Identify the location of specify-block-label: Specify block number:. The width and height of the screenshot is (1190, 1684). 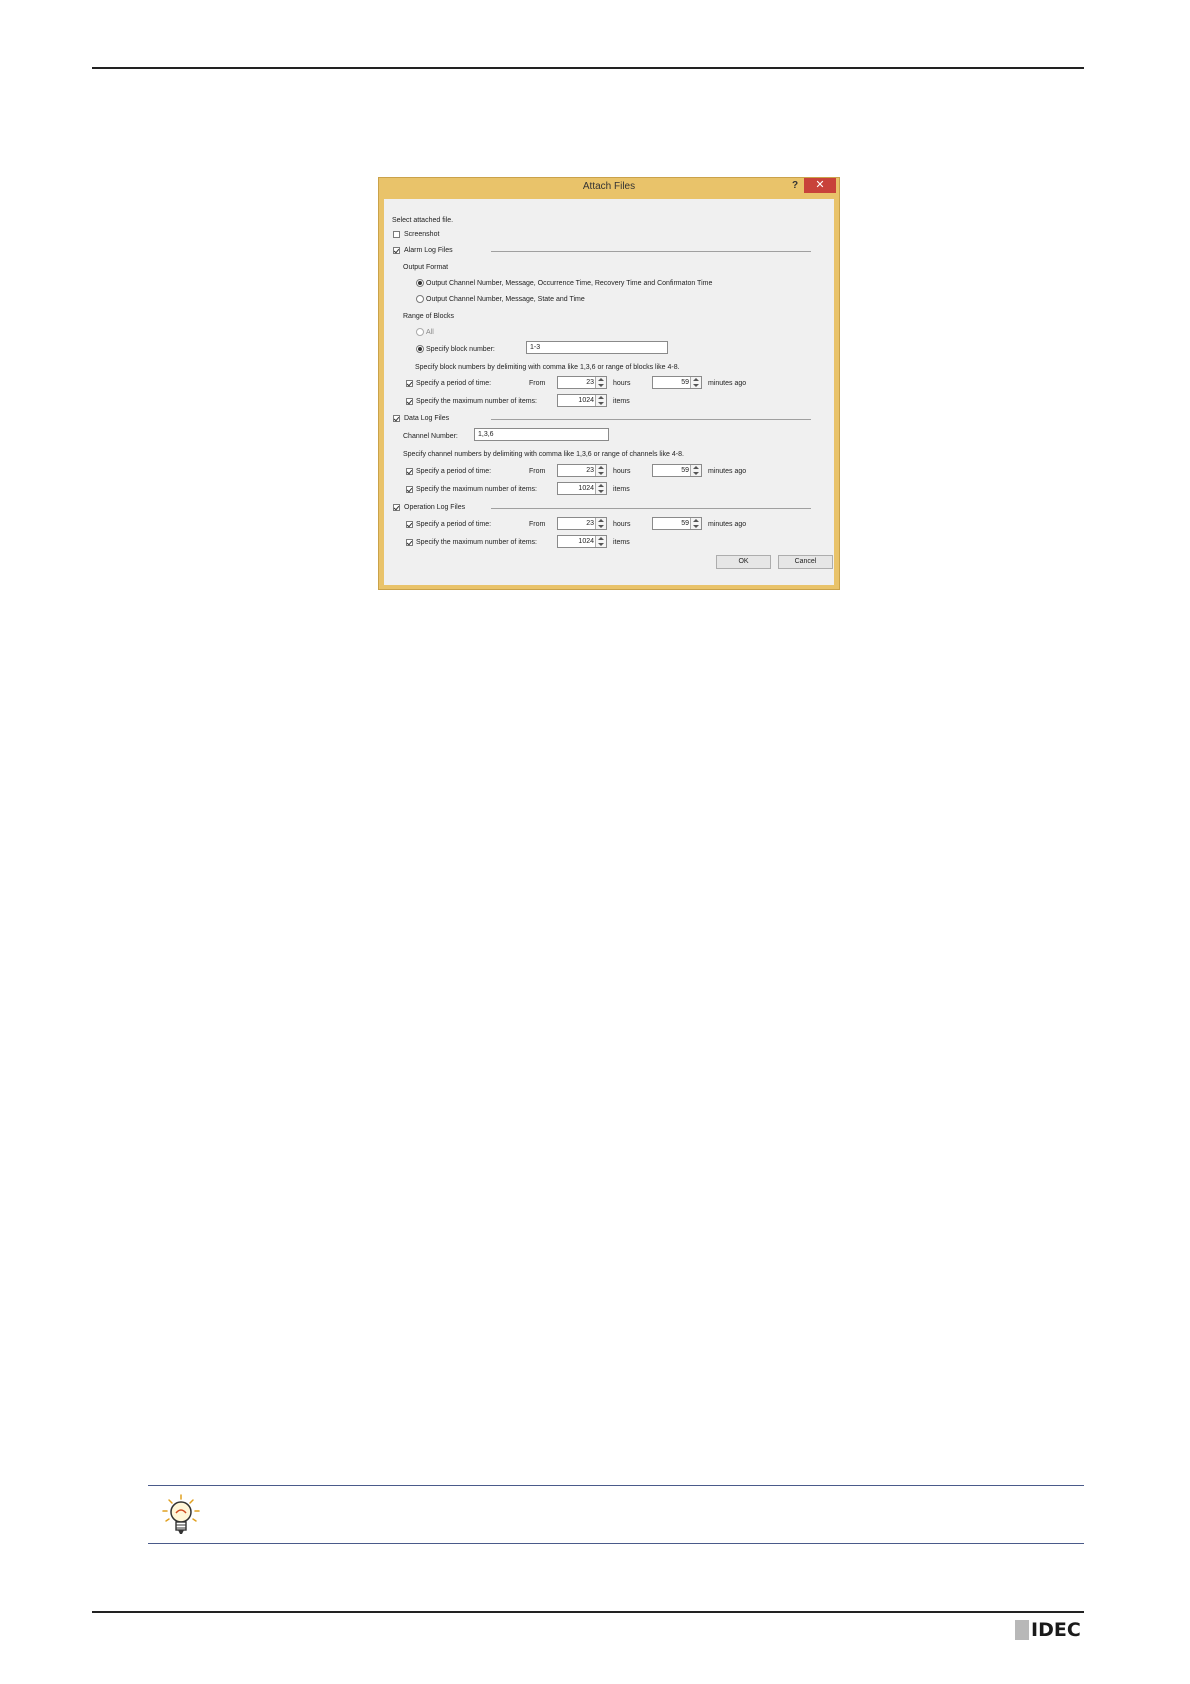
(460, 349).